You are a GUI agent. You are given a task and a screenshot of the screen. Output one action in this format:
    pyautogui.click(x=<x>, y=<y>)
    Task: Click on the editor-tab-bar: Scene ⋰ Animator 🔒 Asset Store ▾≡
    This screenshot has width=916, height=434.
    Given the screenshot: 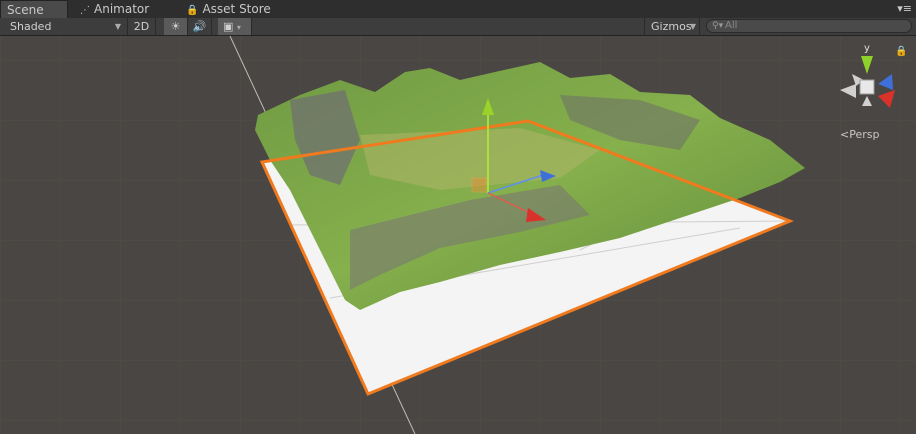 What is the action you would take?
    pyautogui.click(x=458, y=9)
    